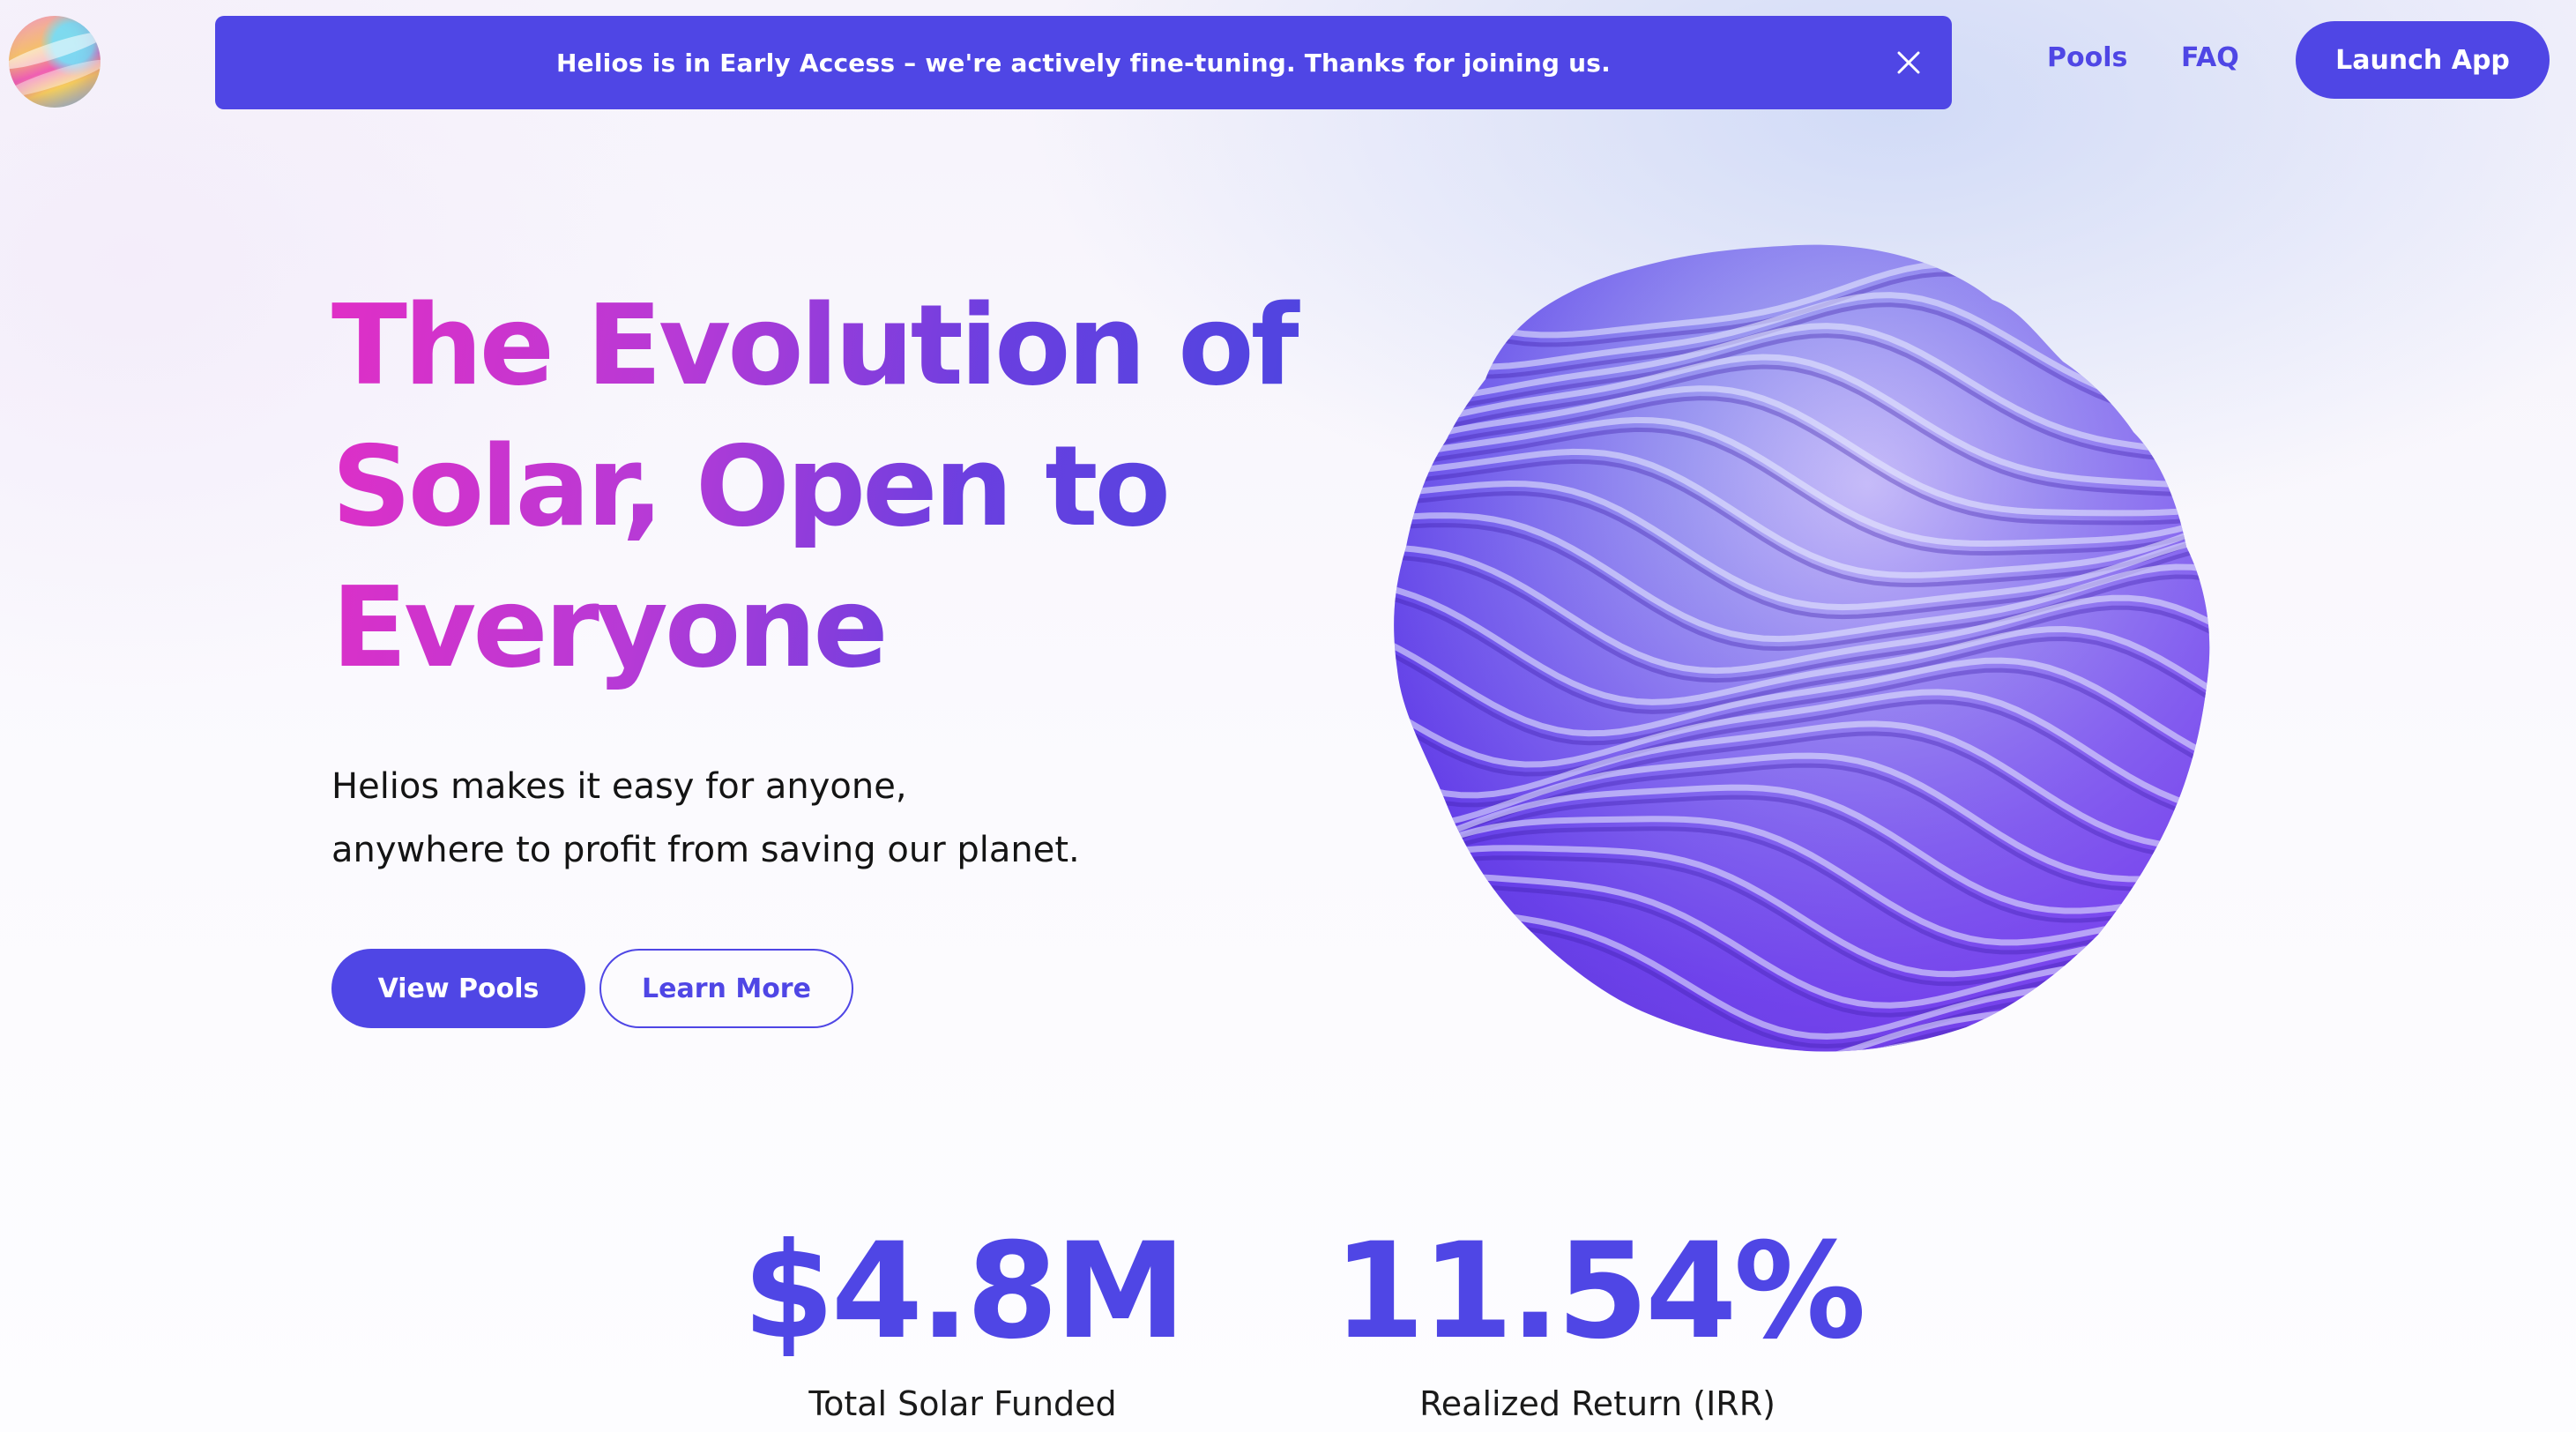 The width and height of the screenshot is (2576, 1432). Describe the element at coordinates (619, 787) in the screenshot. I see `hero-subtitle-line: Helios makes it easy for anyone,` at that location.